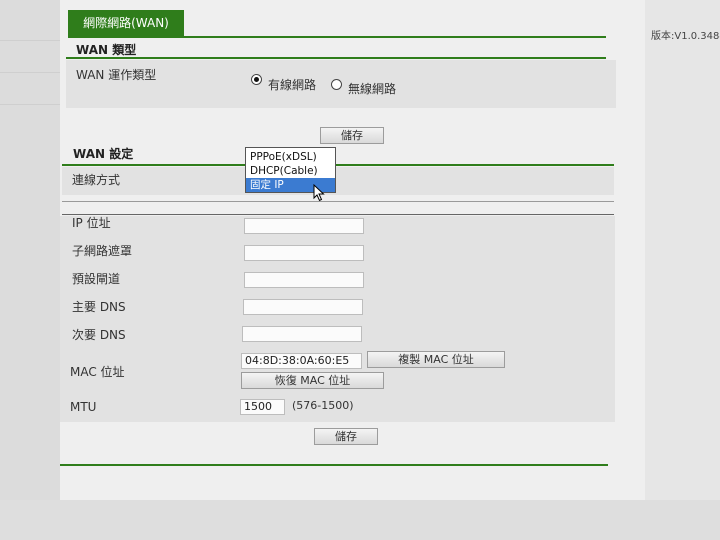 Image resolution: width=720 pixels, height=540 pixels. What do you see at coordinates (304, 253) in the screenshot?
I see `subnet-mask-input` at bounding box center [304, 253].